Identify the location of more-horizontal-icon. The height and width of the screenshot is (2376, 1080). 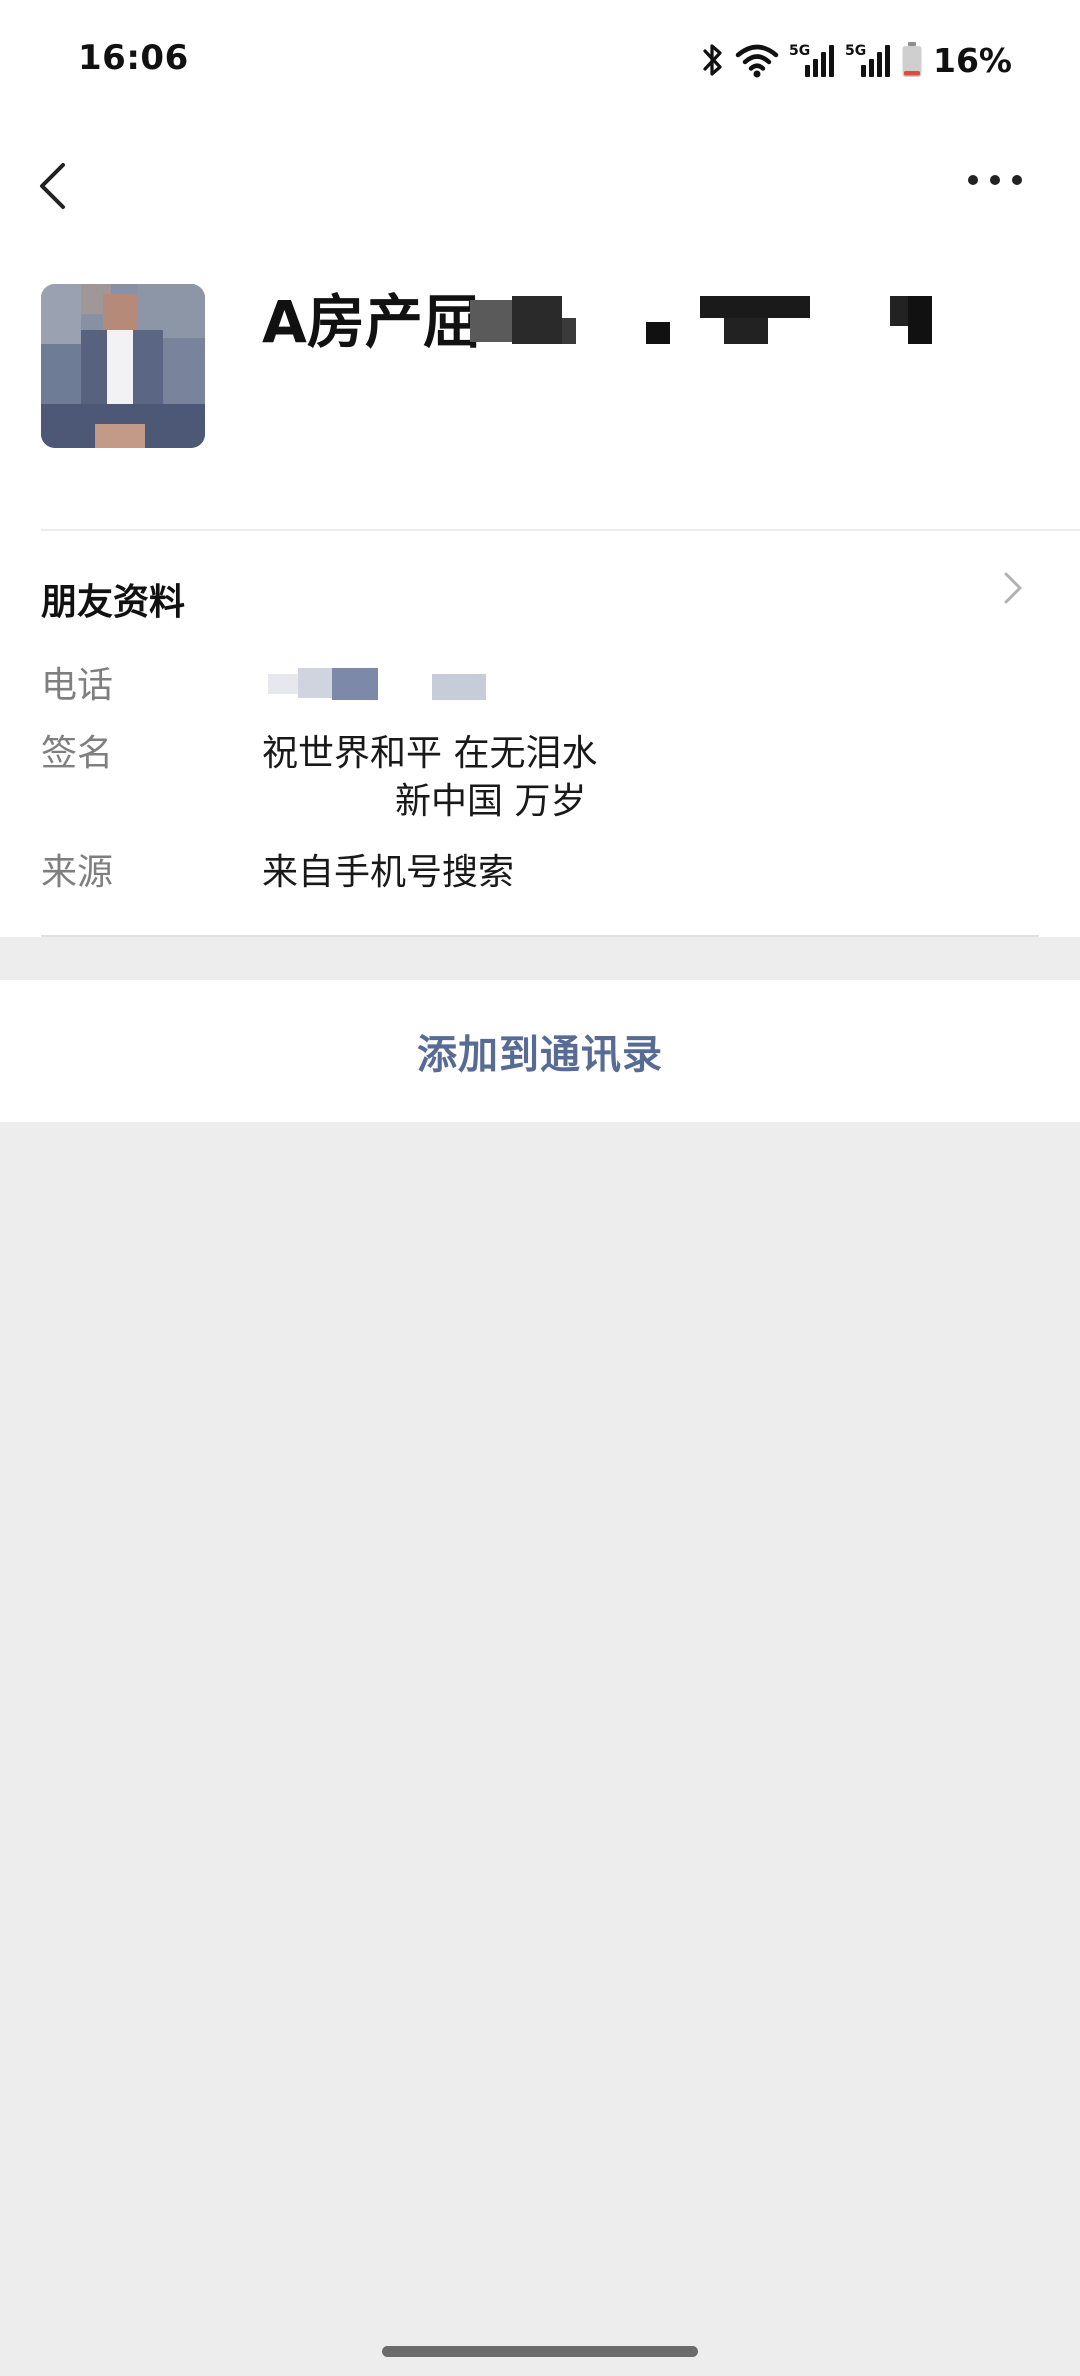
(995, 180).